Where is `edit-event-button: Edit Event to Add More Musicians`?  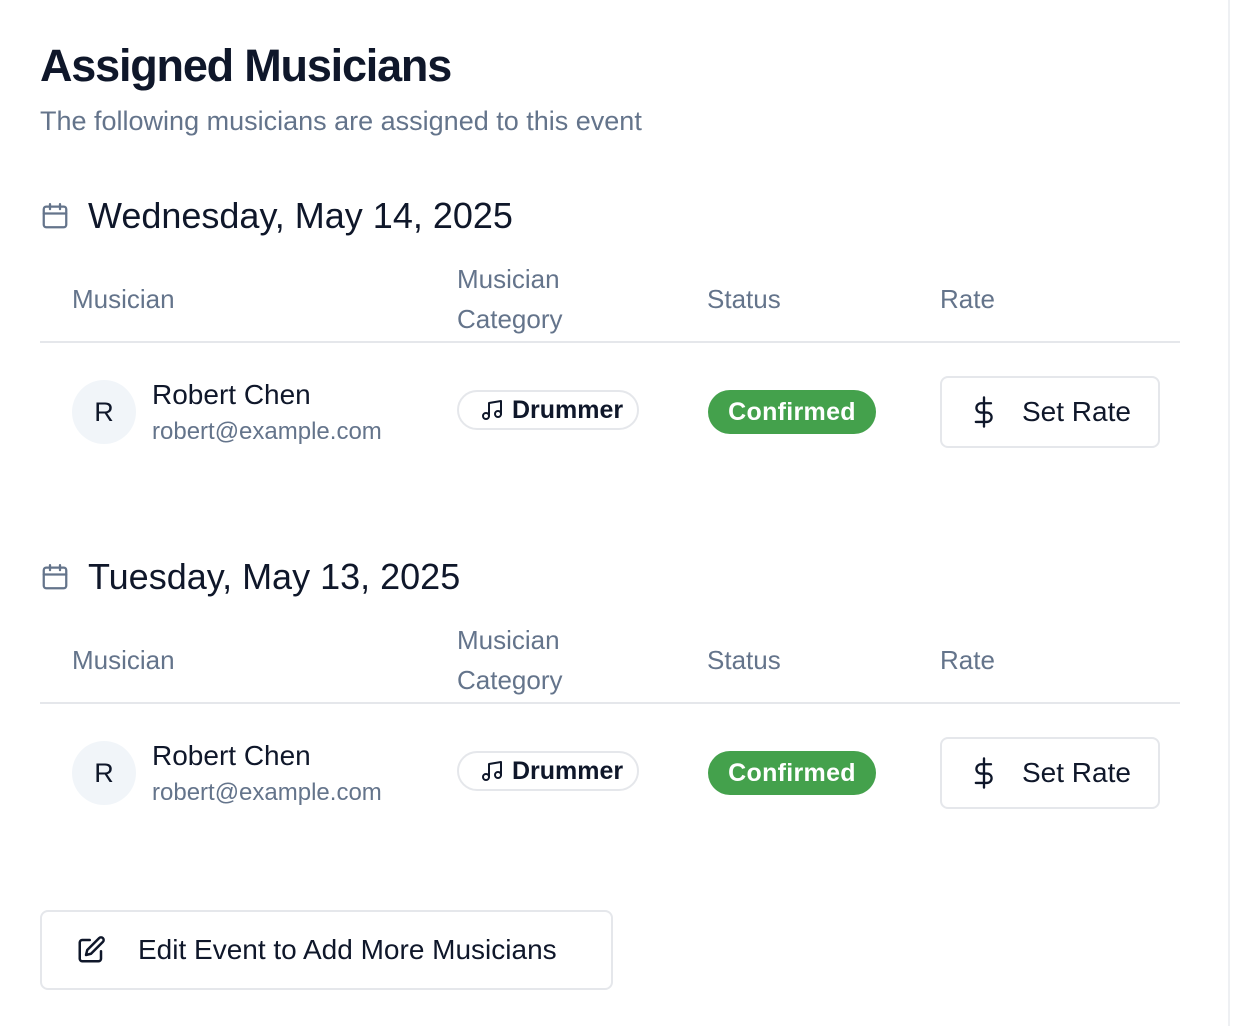 edit-event-button: Edit Event to Add More Musicians is located at coordinates (326, 950).